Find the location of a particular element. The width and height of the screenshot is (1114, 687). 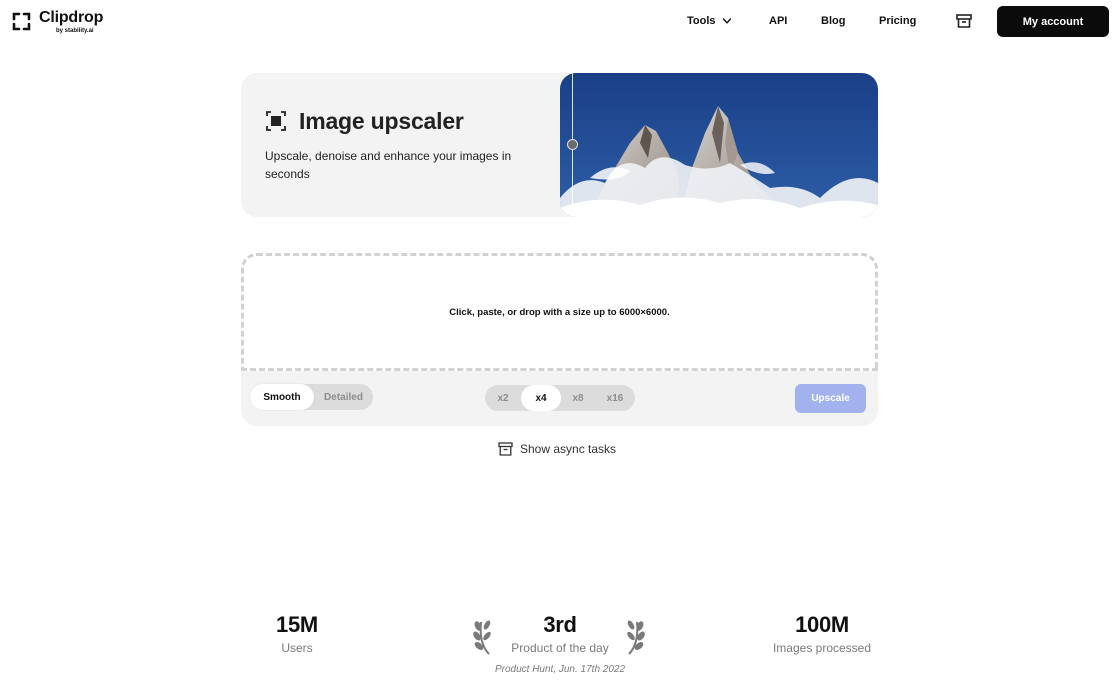

clipdrop-logo-icon is located at coordinates (21, 21).